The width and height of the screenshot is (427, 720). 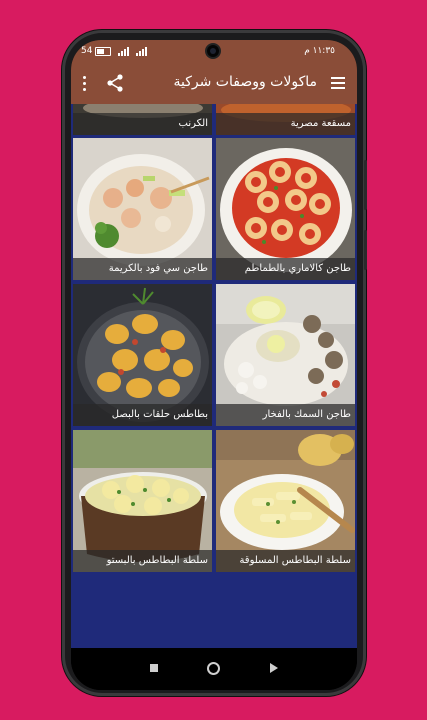 I want to click on recipe-card: طاجن السمك بالفخار, so click(x=285, y=355).